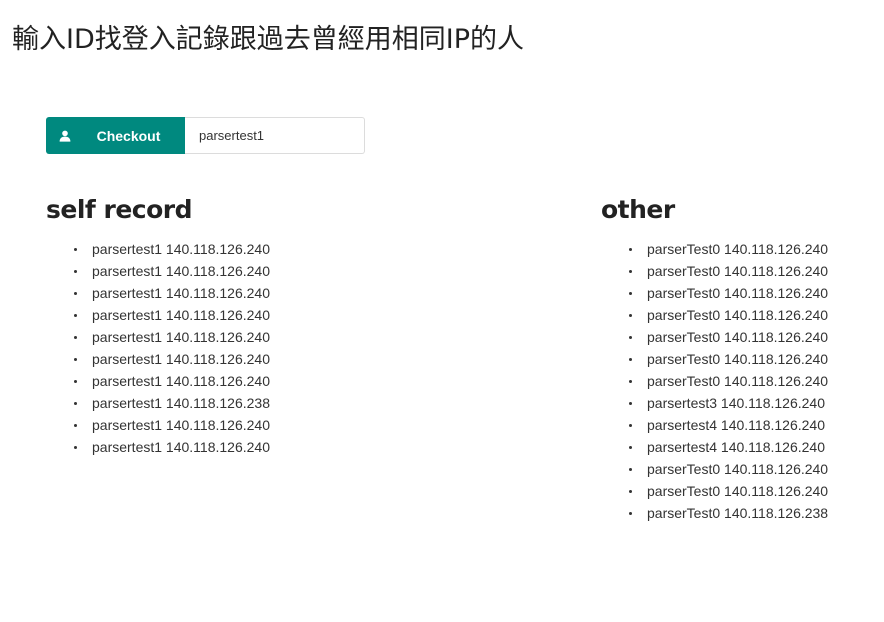 Image resolution: width=884 pixels, height=622 pixels. I want to click on other-title: other, so click(638, 209).